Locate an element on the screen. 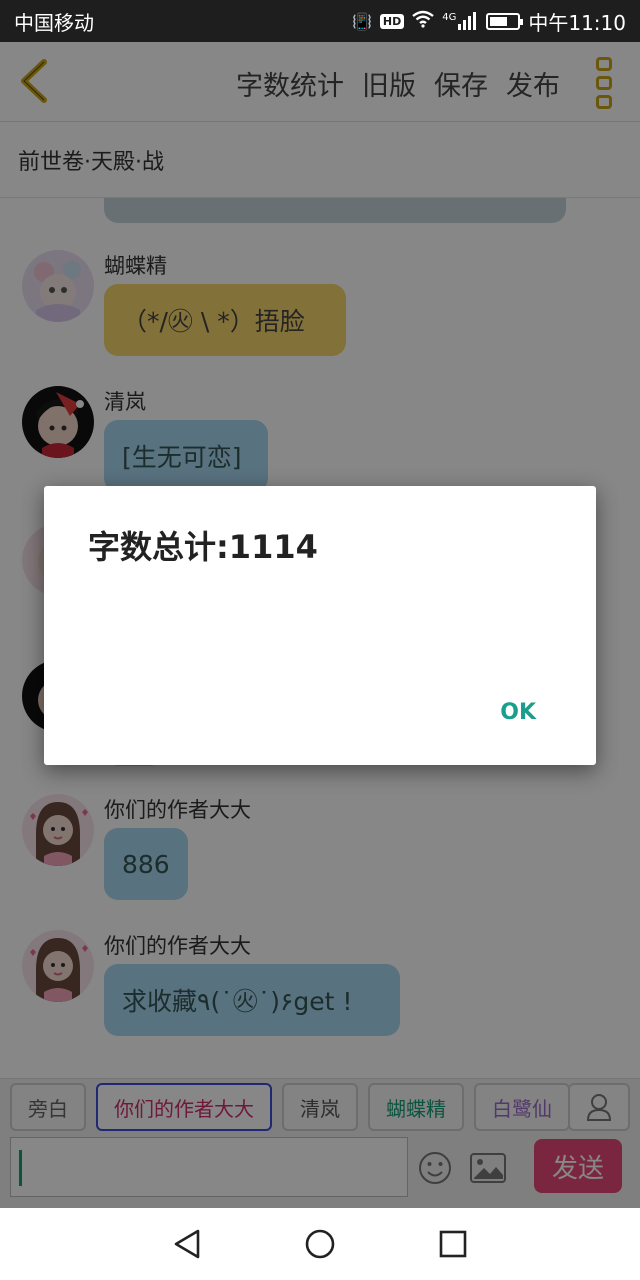 This screenshot has width=640, height=1280. cellular-signal-icon: 4G is located at coordinates (460, 21).